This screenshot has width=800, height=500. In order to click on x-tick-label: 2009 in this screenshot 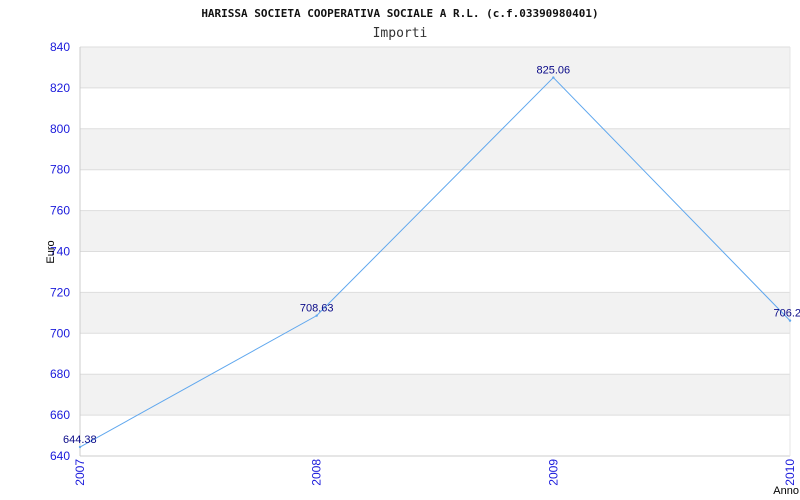, I will do `click(553, 472)`.